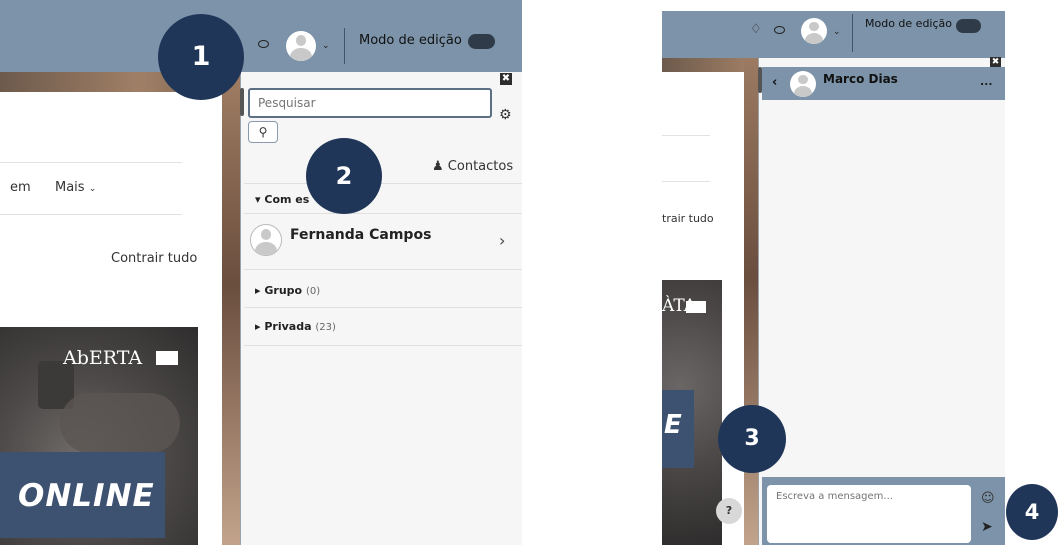 The width and height of the screenshot is (1063, 545). What do you see at coordinates (752, 439) in the screenshot?
I see `step-badge-3: 3` at bounding box center [752, 439].